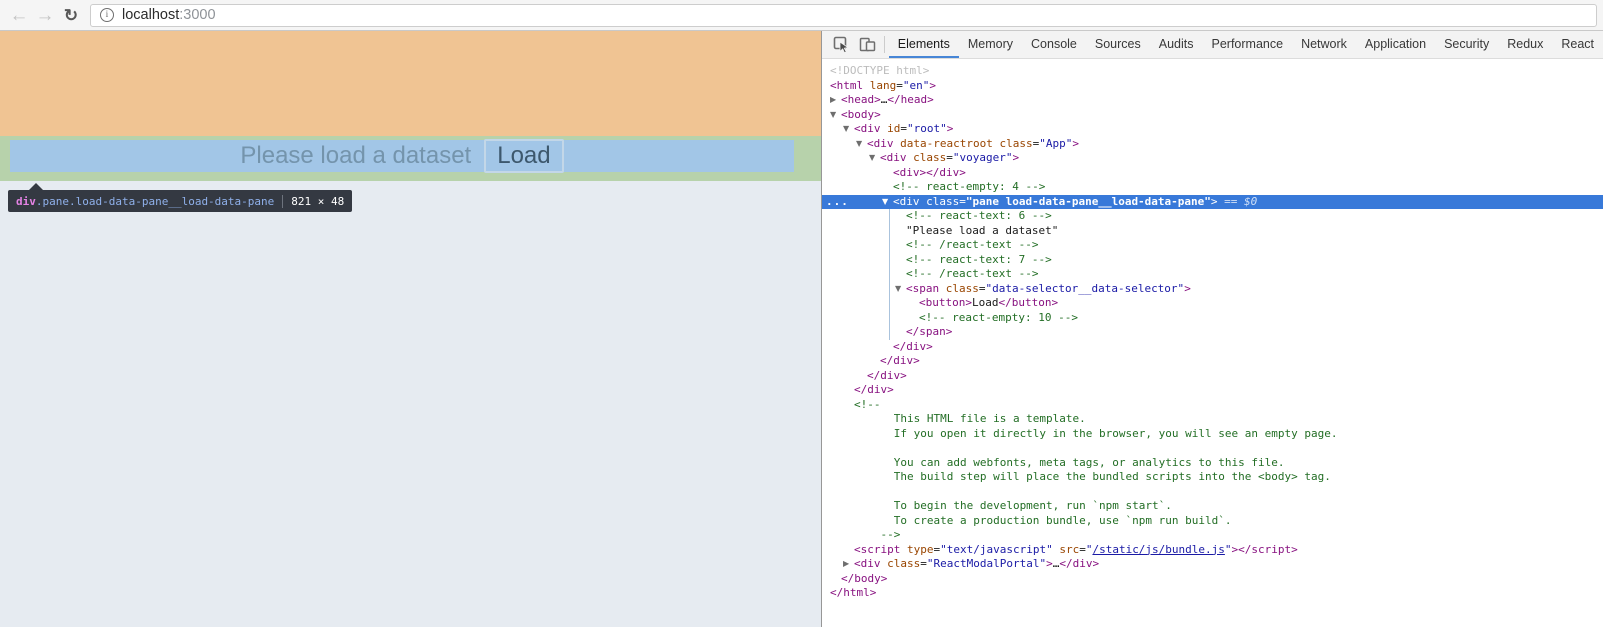  I want to click on code-line: "Please load a dataset", so click(1212, 231).